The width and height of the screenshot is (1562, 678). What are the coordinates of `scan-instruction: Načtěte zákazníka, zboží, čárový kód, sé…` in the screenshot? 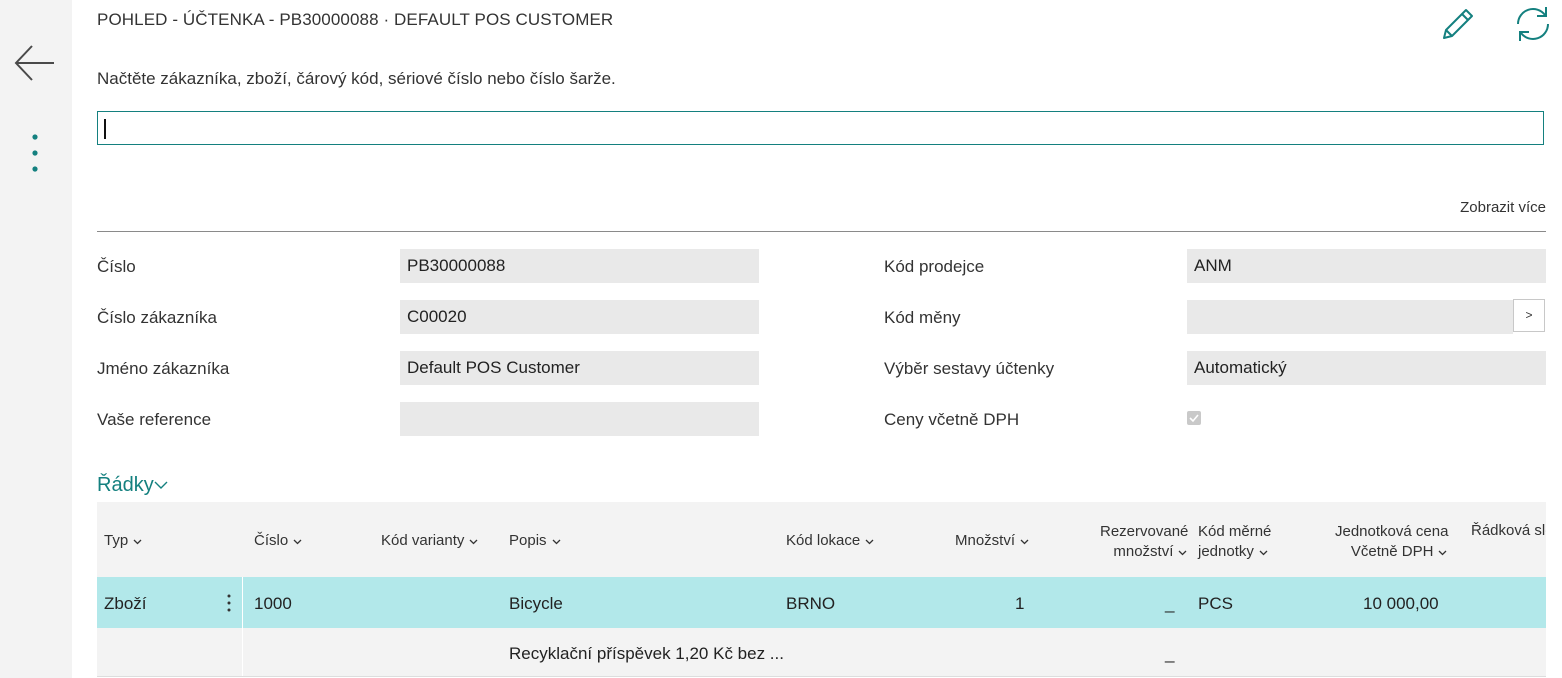 It's located at (356, 78).